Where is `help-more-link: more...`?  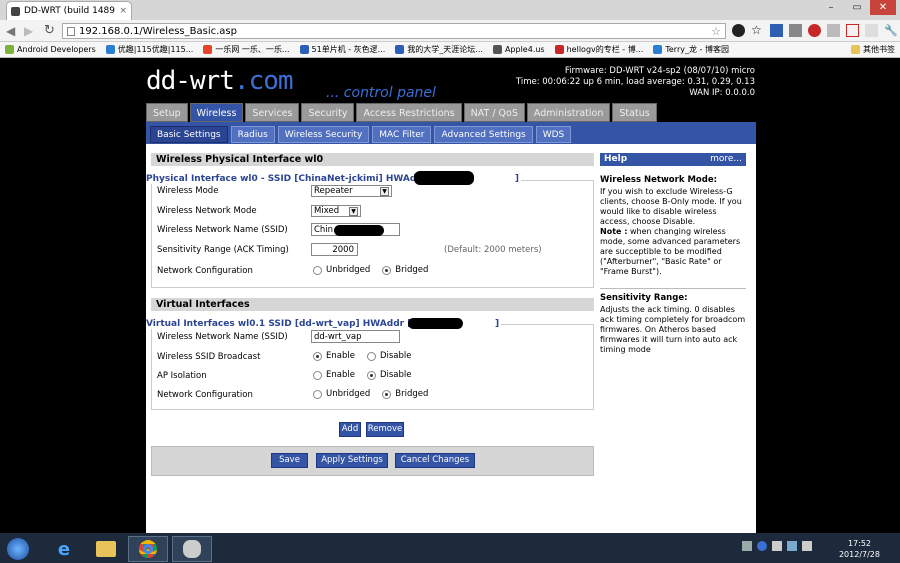 help-more-link: more... is located at coordinates (726, 159).